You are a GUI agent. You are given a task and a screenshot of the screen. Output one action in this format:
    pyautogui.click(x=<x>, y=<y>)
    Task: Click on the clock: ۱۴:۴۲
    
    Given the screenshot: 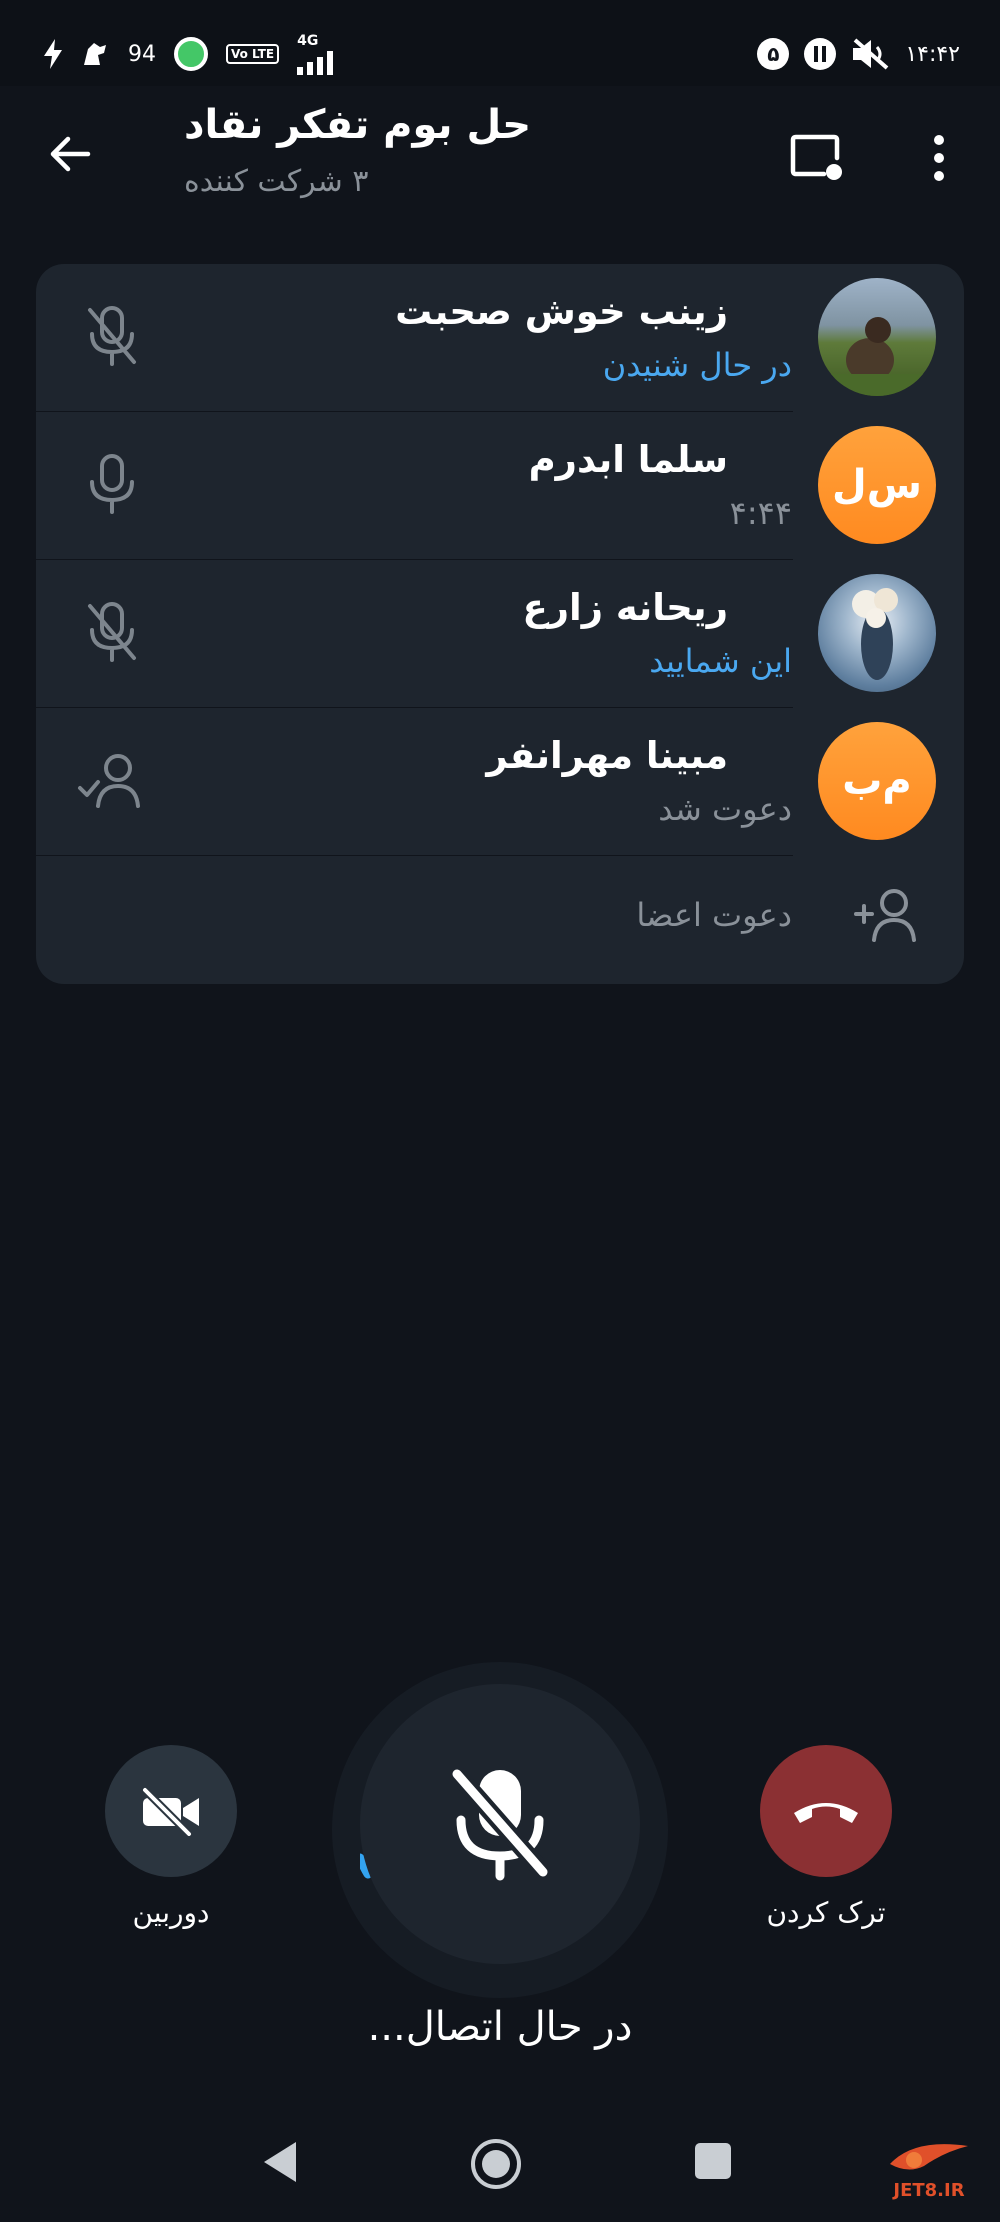 What is the action you would take?
    pyautogui.click(x=932, y=54)
    